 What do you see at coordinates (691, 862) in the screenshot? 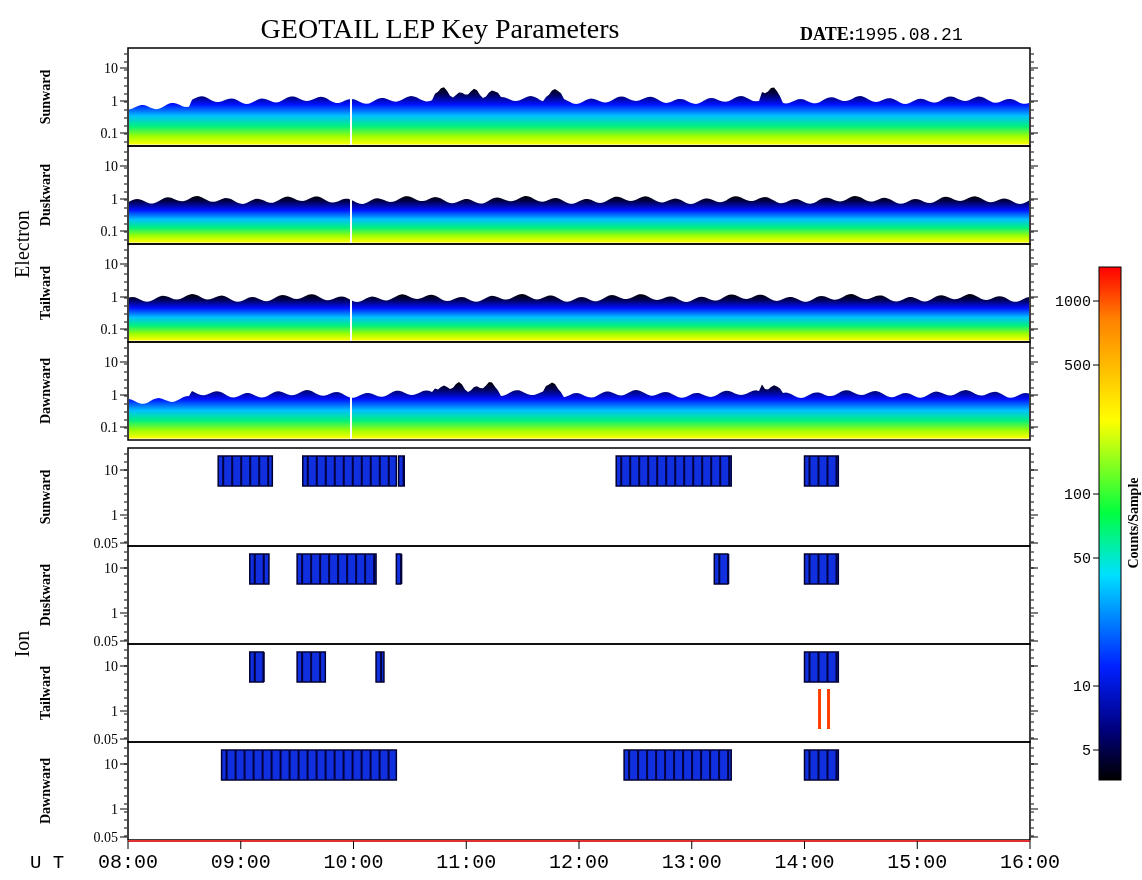
I see `time-tick-label: 13:00` at bounding box center [691, 862].